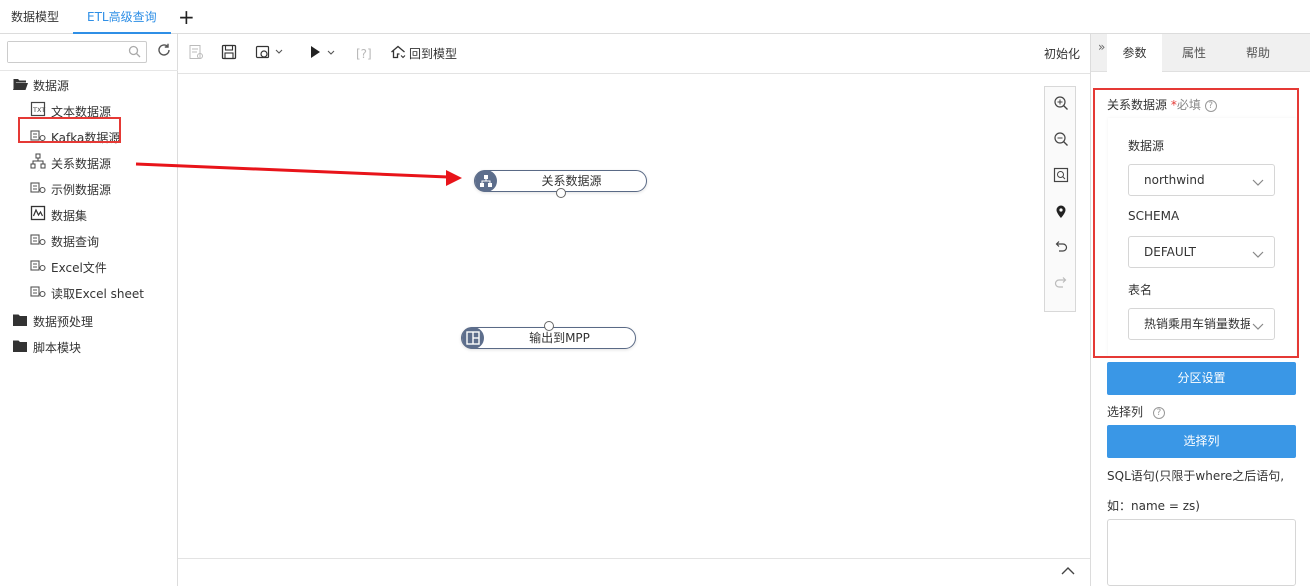 This screenshot has height=586, width=1310. Describe the element at coordinates (1194, 53) in the screenshot. I see `tab-properties: 属性` at that location.